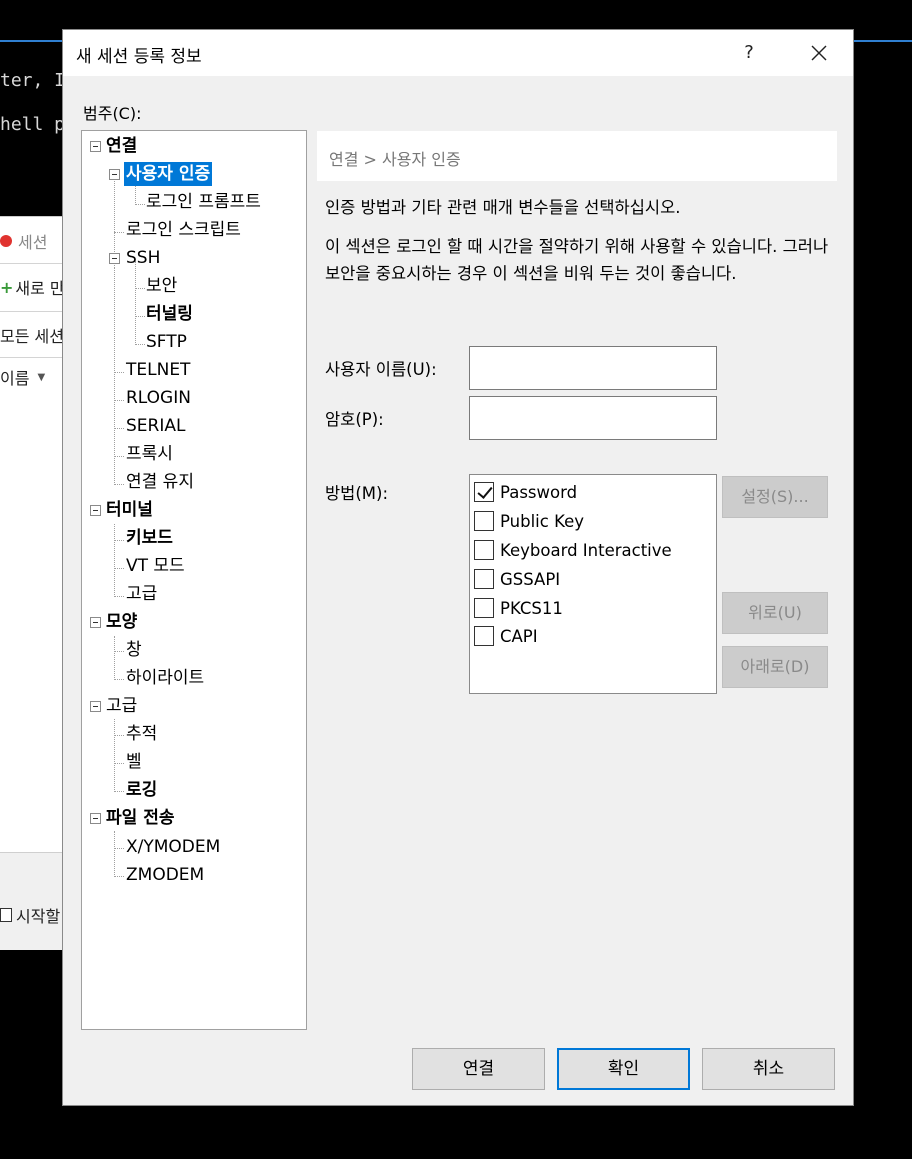  I want to click on help-button: ?, so click(749, 53).